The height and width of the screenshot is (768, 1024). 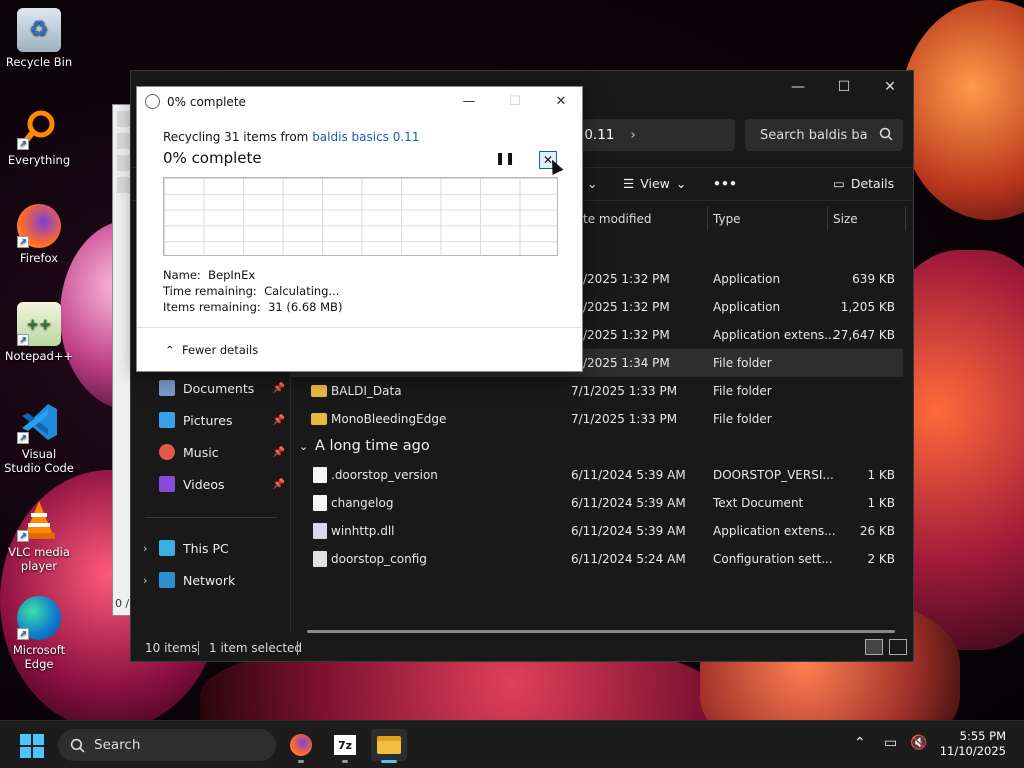 What do you see at coordinates (898, 647) in the screenshot?
I see `tiles-view-button` at bounding box center [898, 647].